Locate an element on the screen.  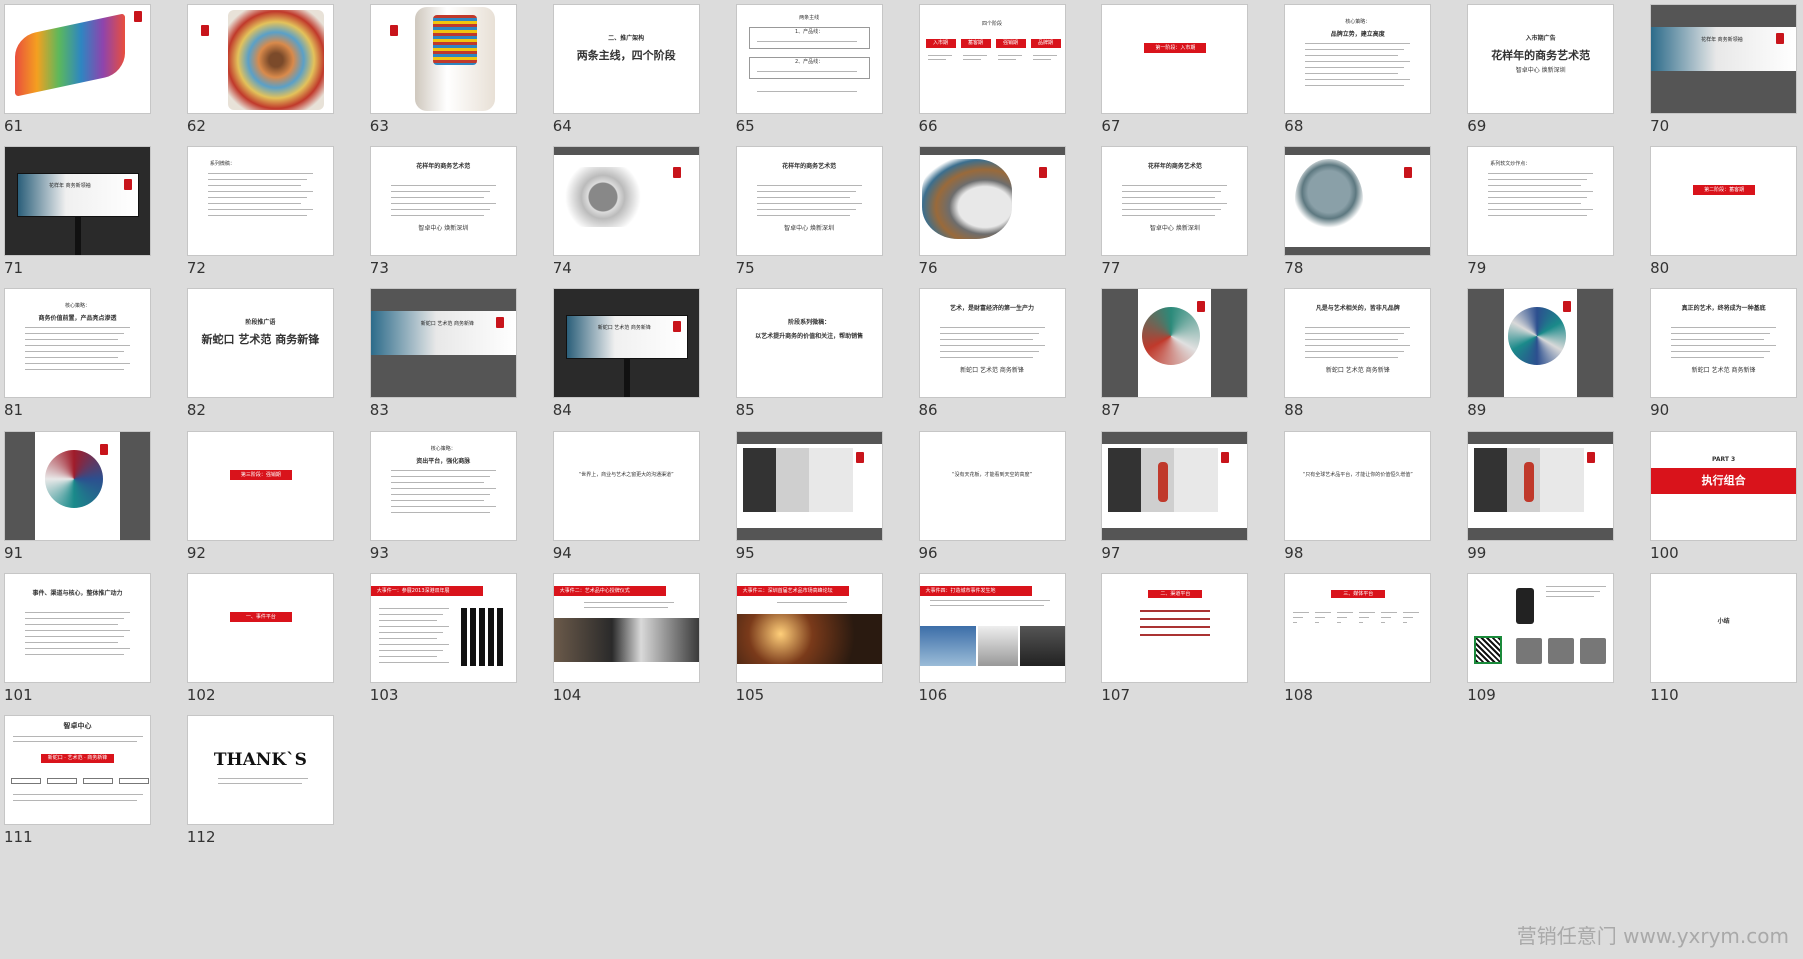
slide-preview: 四个阶段 入市期 蓄客期 强销期 品牌期 is located at coordinates (992, 59).